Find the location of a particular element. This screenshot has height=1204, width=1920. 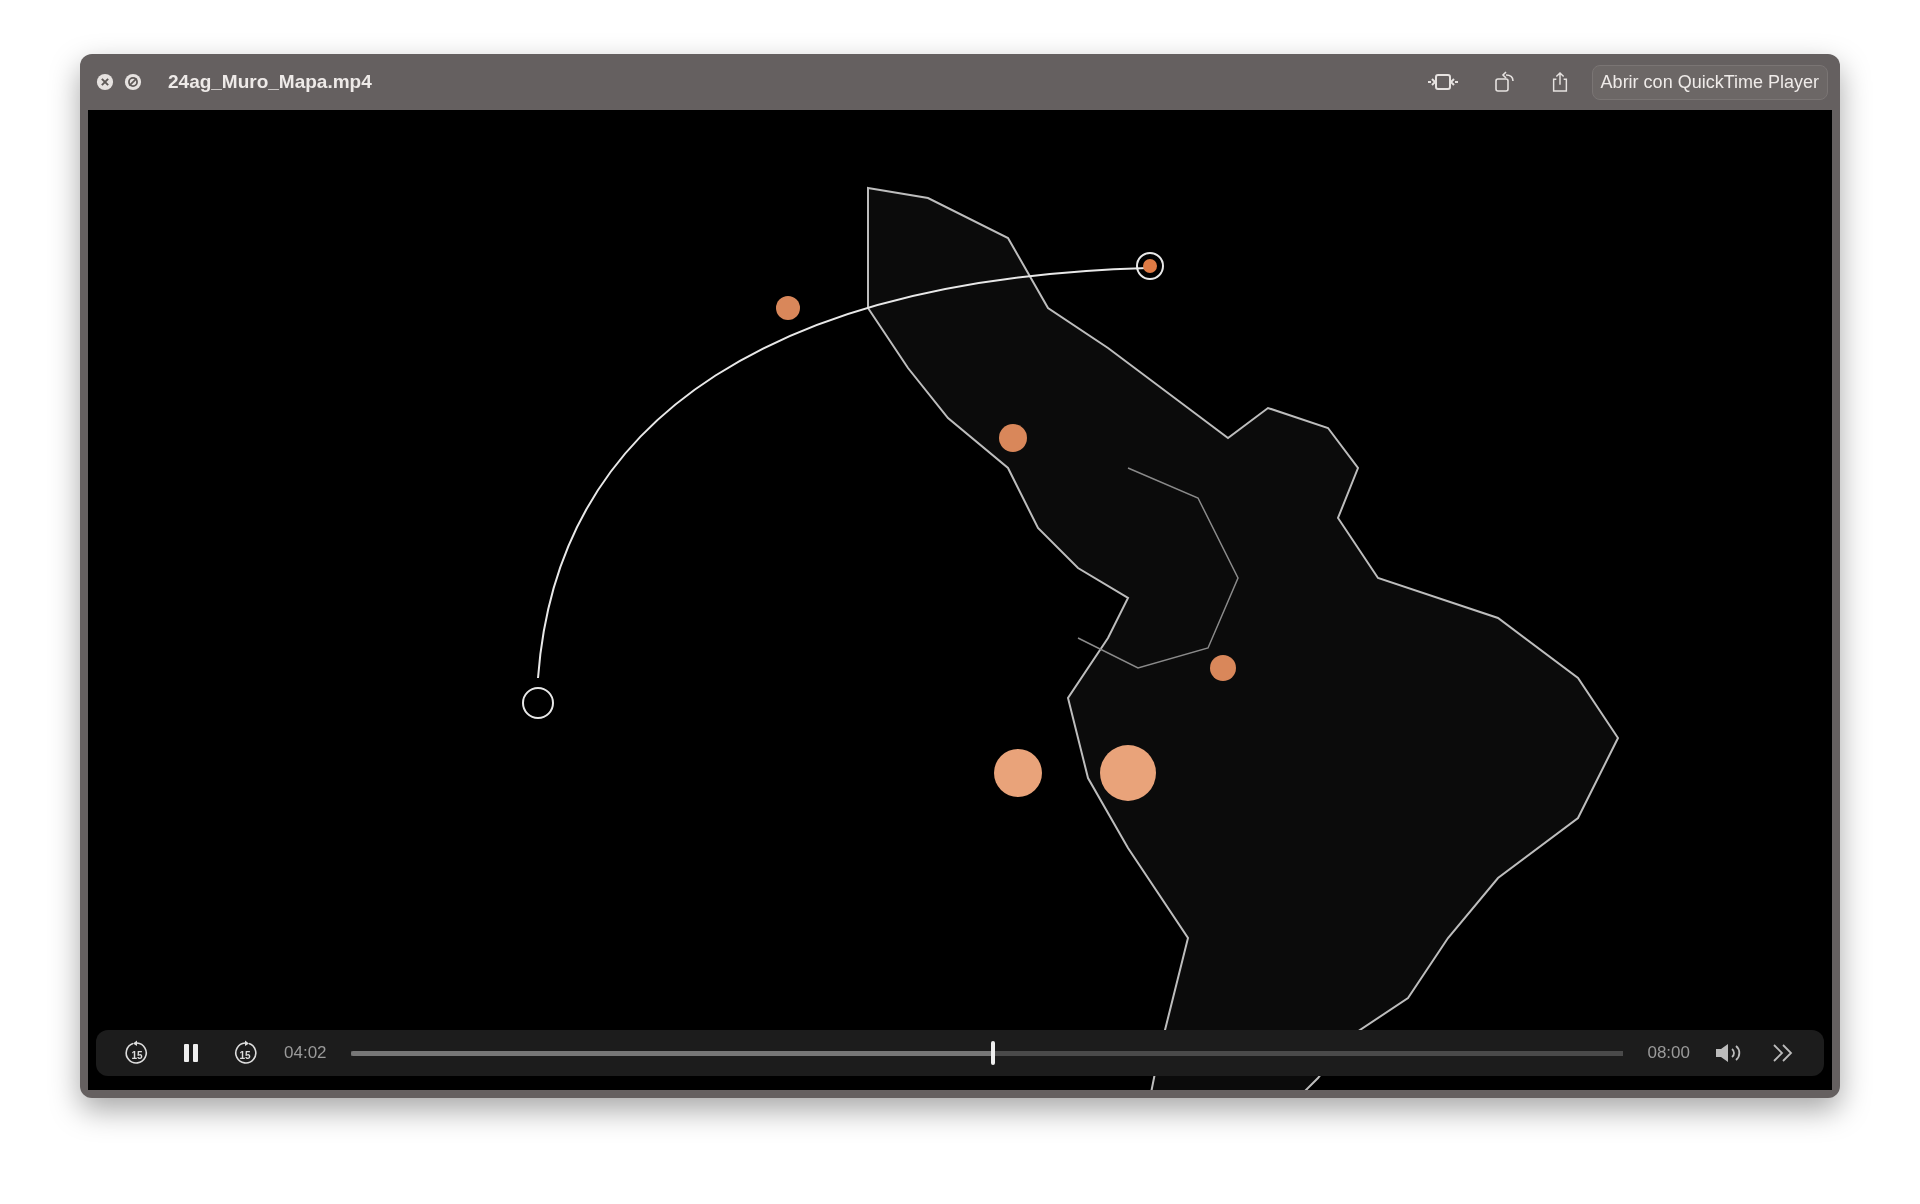

window-title: 24ag_Muro_Mapa.mp4 is located at coordinates (270, 82).